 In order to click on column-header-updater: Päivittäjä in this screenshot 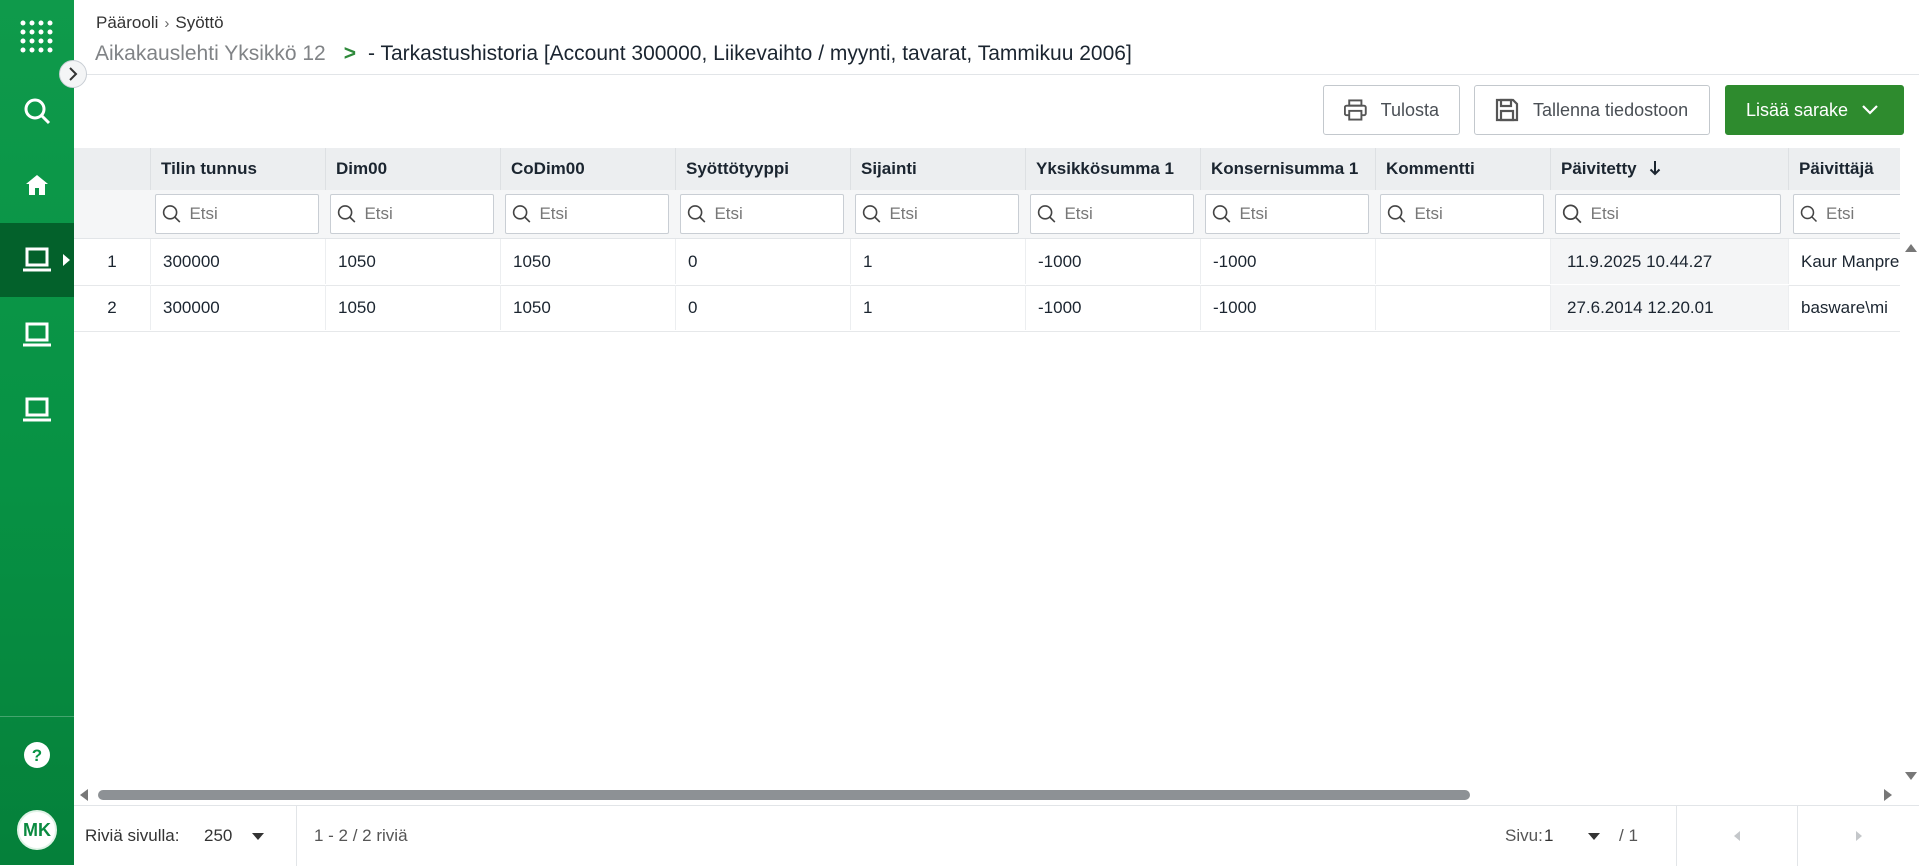, I will do `click(1844, 169)`.